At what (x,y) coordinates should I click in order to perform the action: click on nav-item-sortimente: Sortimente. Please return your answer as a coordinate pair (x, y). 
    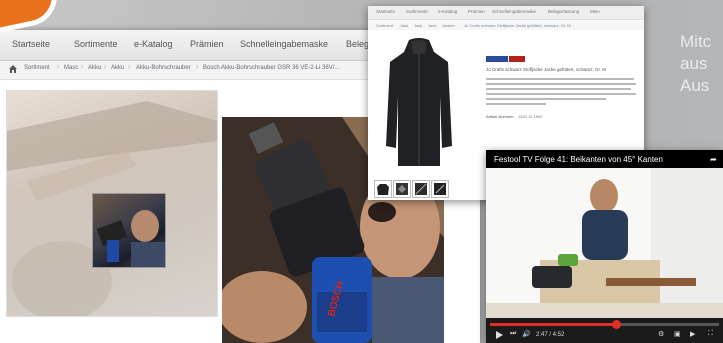
    Looking at the image, I should click on (96, 44).